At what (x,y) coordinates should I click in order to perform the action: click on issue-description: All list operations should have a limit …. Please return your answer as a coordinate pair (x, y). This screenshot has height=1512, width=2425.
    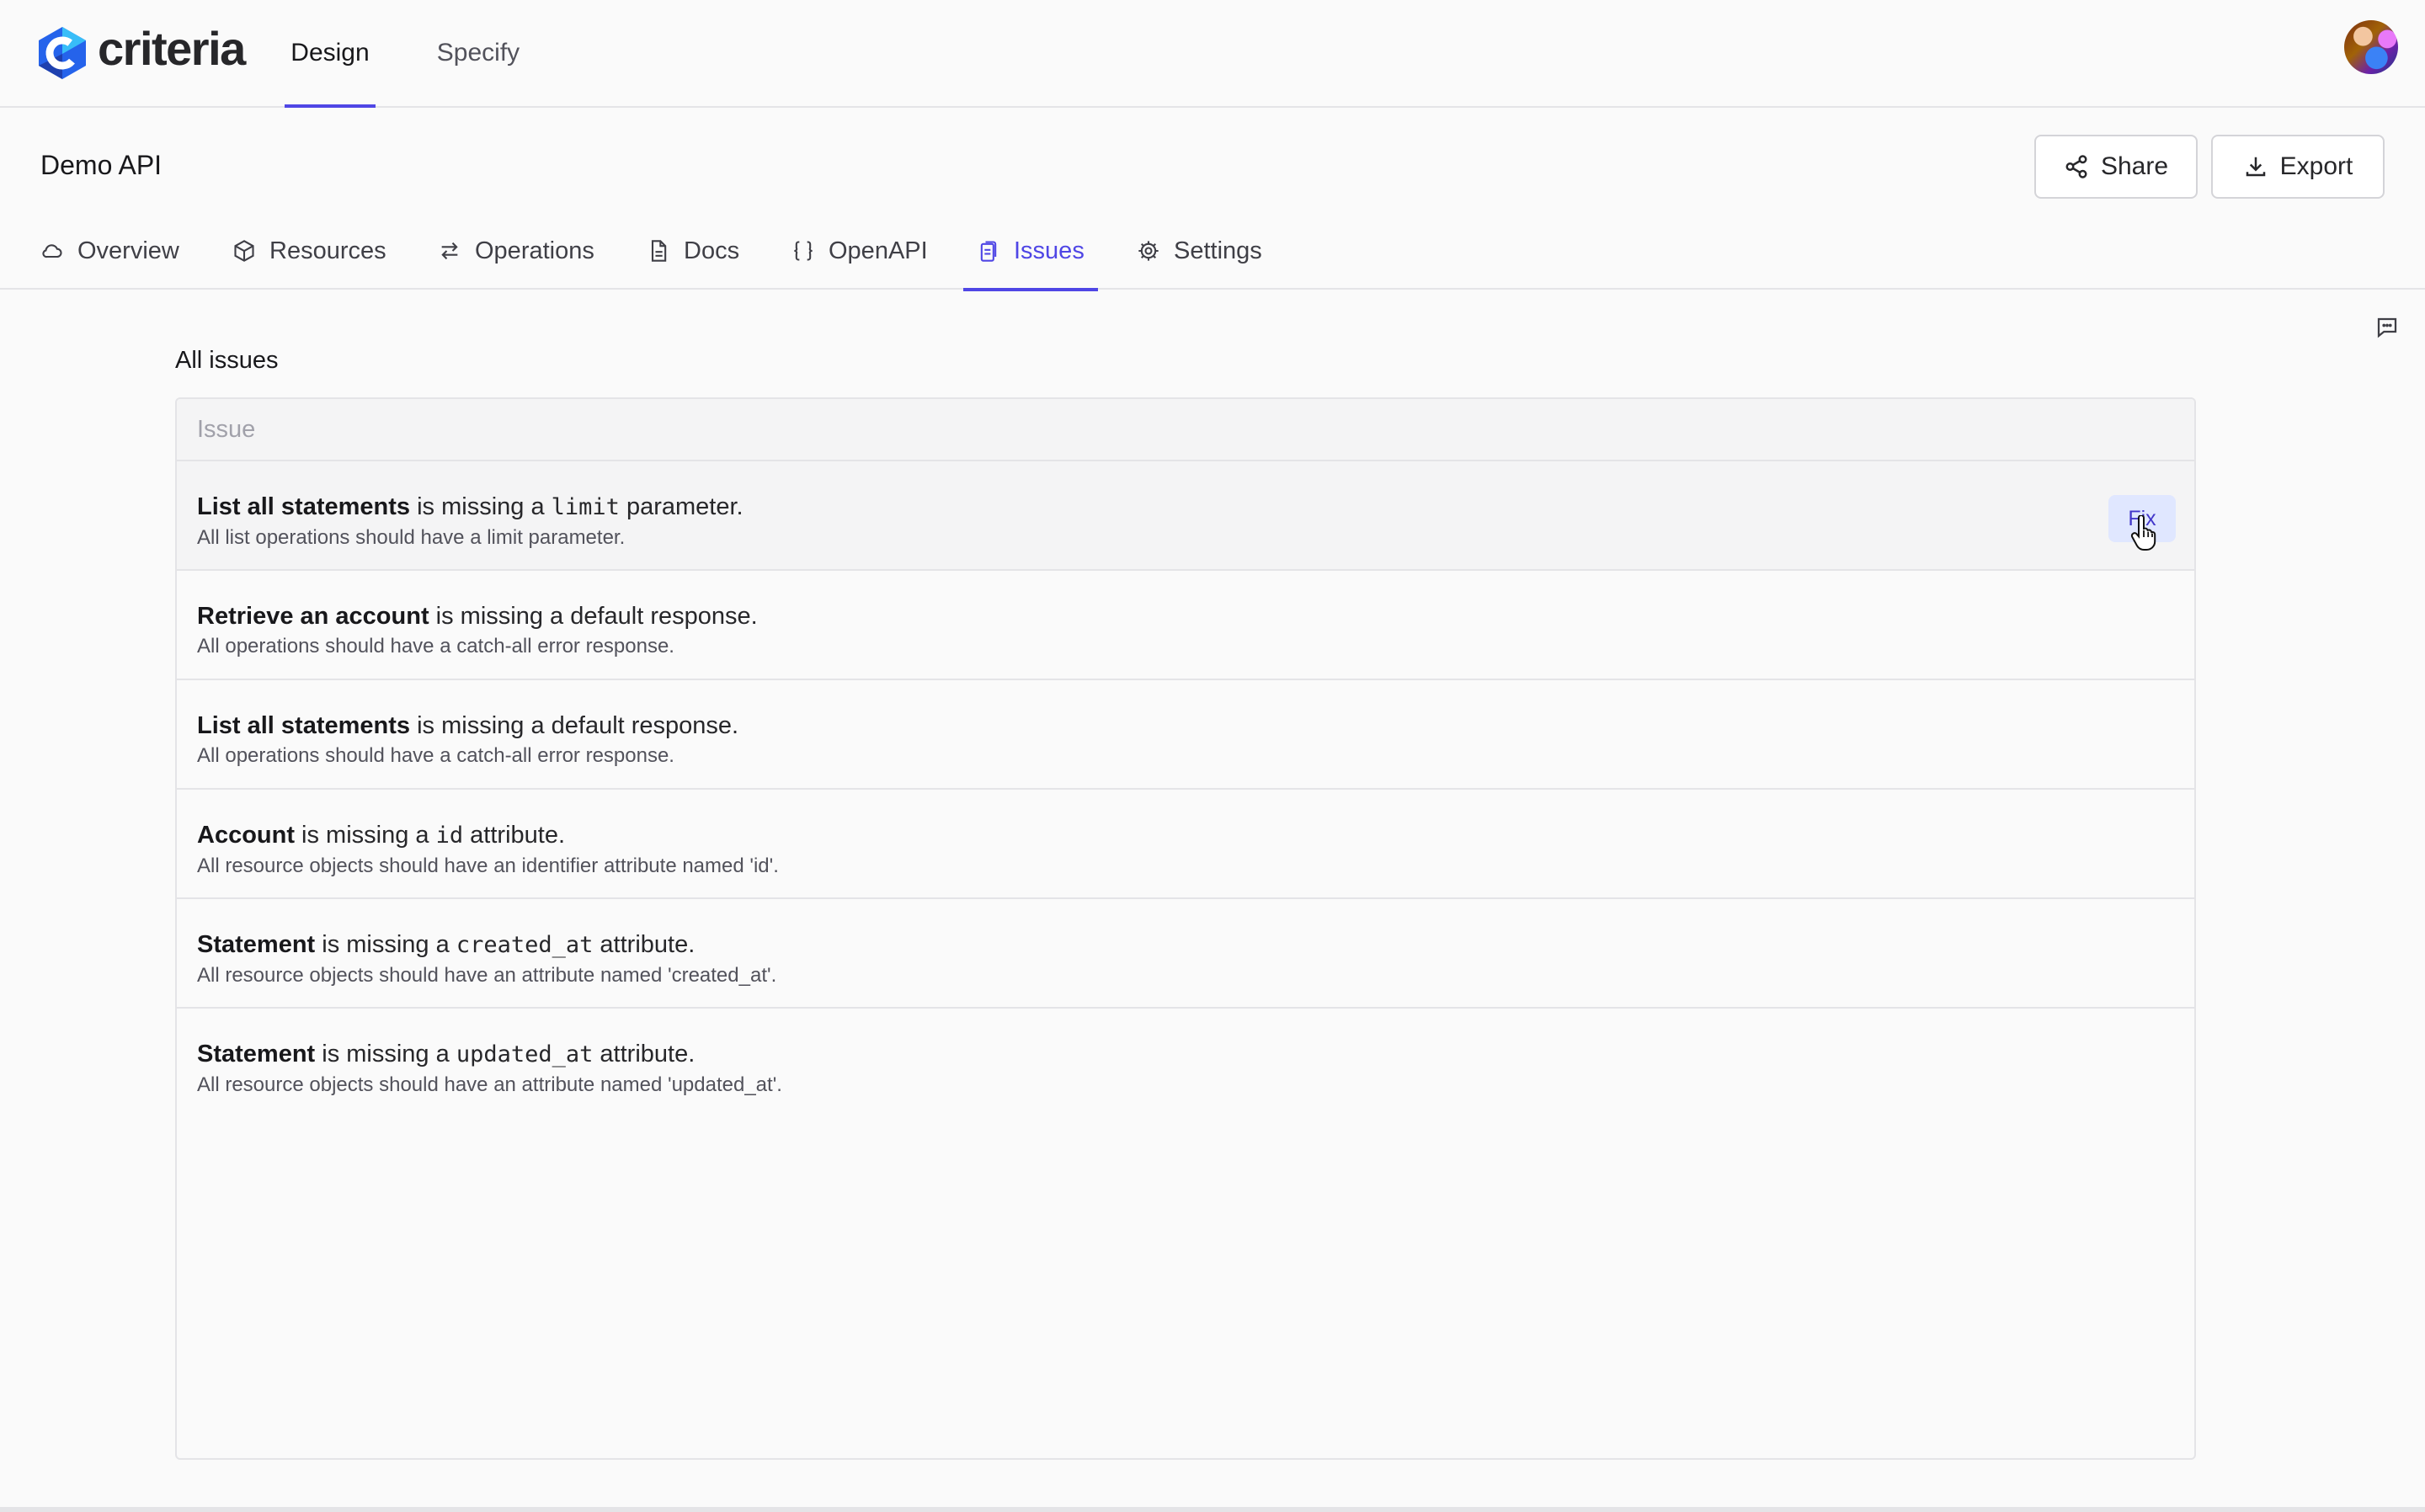
    Looking at the image, I should click on (411, 537).